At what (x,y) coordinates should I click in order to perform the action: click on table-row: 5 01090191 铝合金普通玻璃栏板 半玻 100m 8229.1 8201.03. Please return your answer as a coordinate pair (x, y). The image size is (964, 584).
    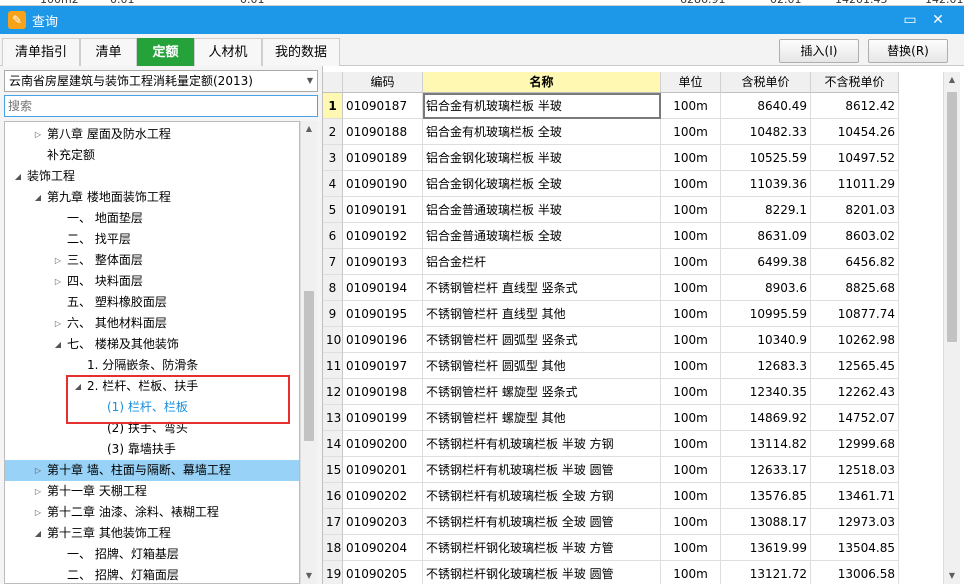
    Looking at the image, I should click on (633, 210).